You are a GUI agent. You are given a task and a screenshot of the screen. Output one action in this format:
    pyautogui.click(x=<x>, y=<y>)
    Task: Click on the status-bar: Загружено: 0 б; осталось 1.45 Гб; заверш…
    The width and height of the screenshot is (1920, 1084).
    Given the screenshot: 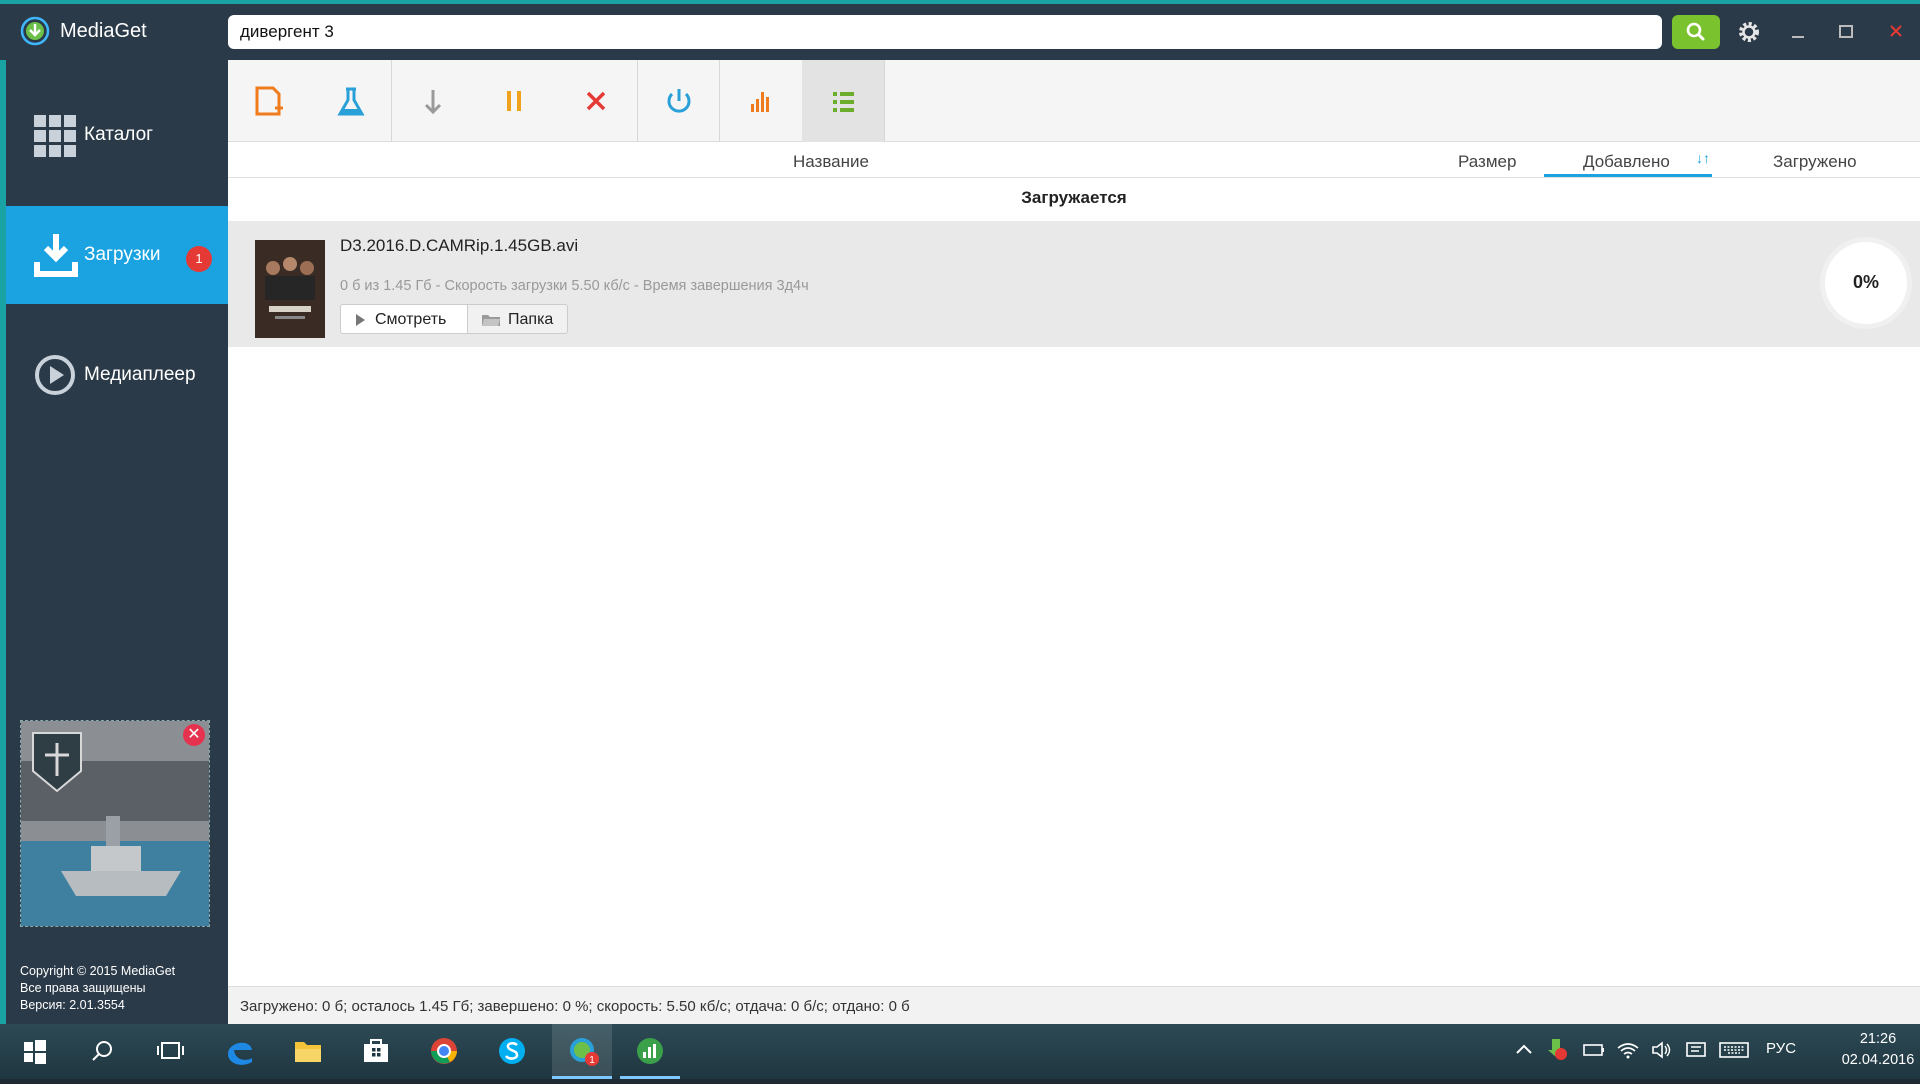 What is the action you would take?
    pyautogui.click(x=1074, y=1005)
    